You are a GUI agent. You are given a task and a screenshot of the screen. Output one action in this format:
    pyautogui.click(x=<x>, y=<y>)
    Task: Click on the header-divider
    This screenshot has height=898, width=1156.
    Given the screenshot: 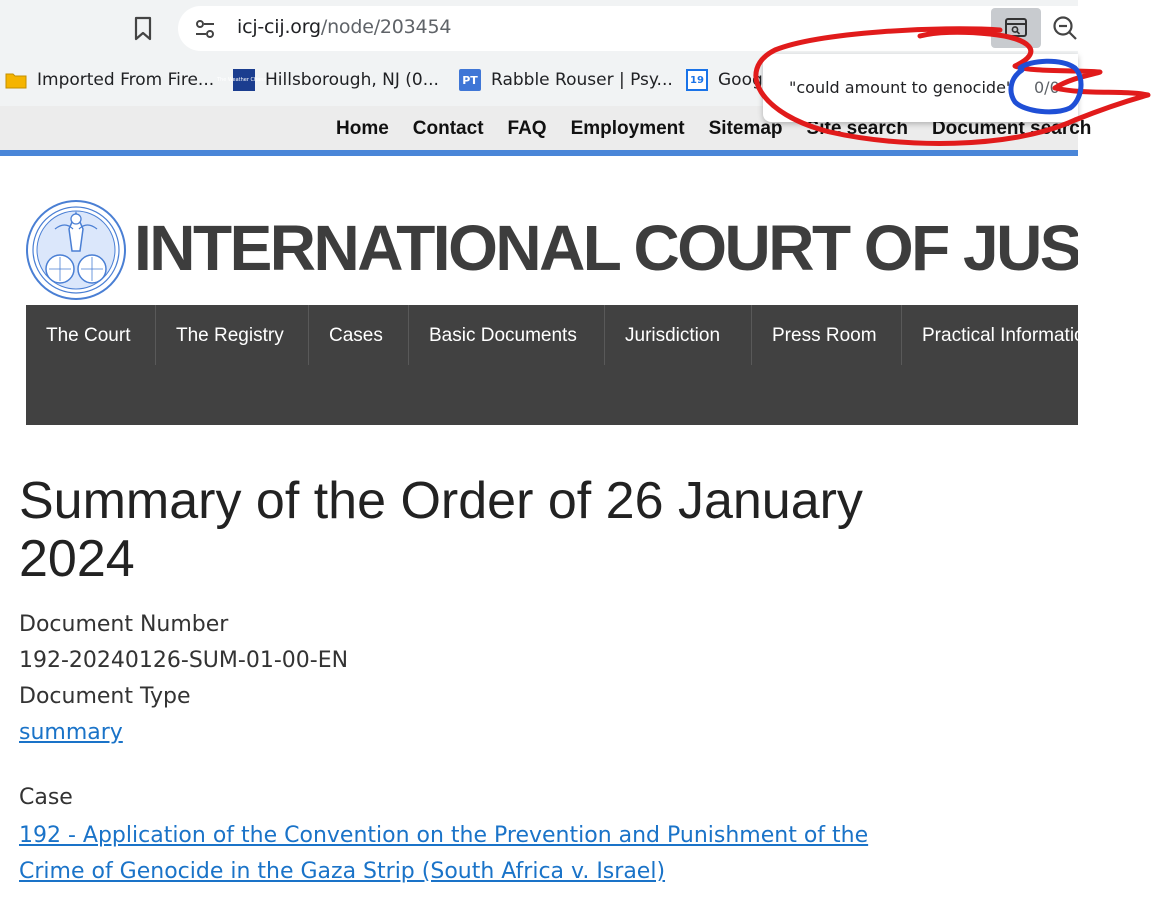 What is the action you would take?
    pyautogui.click(x=539, y=153)
    